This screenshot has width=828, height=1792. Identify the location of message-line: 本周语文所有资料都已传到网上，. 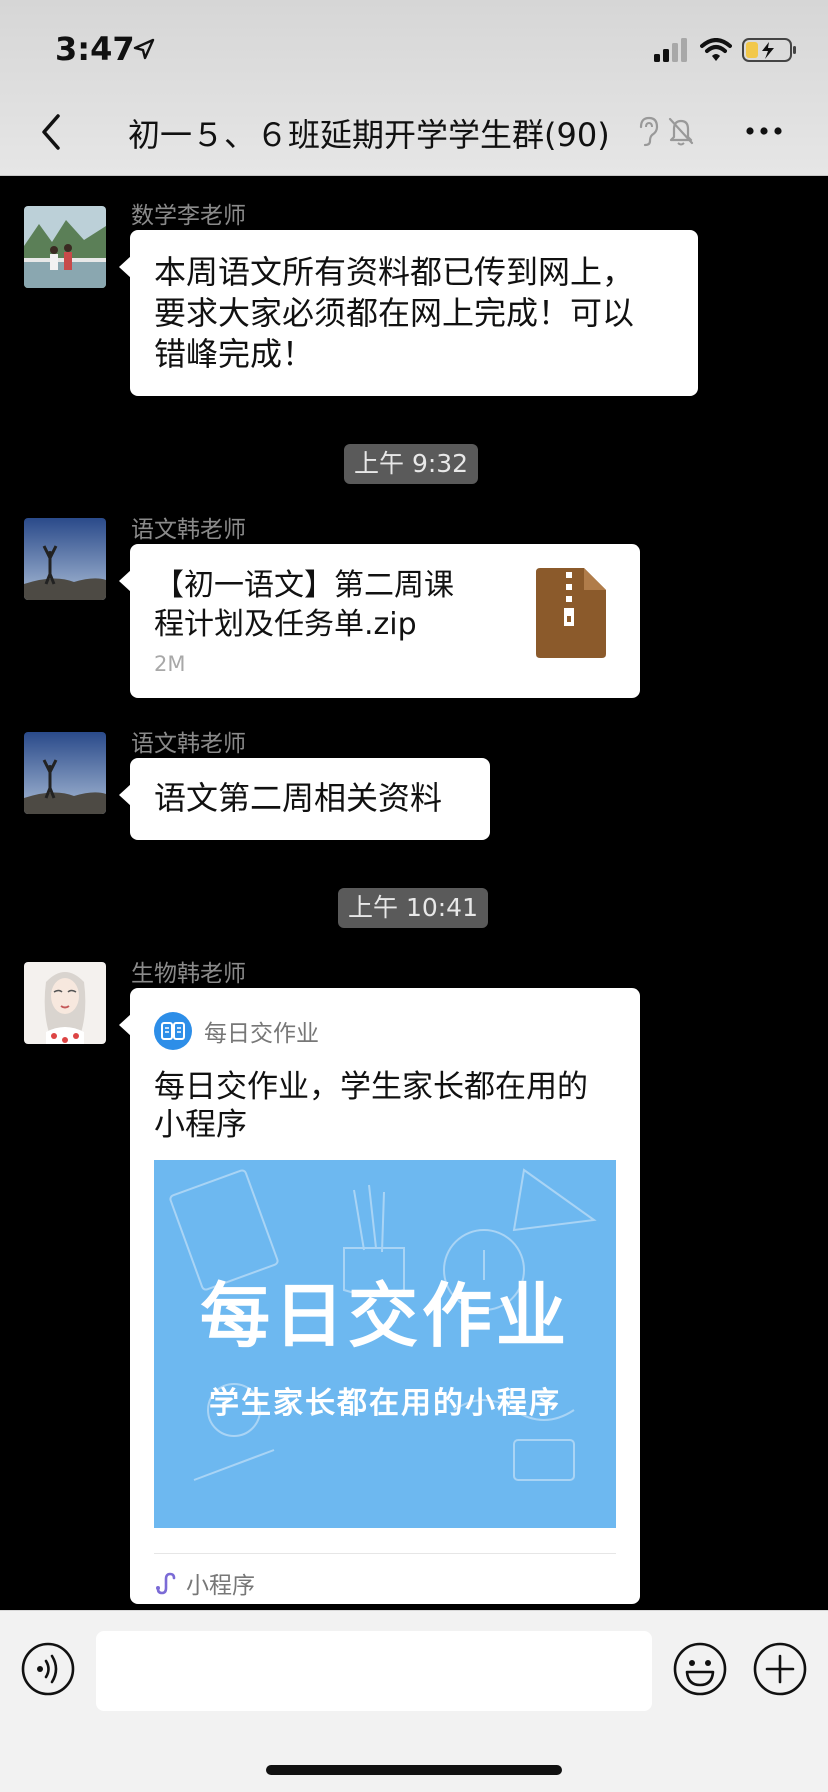
(394, 272).